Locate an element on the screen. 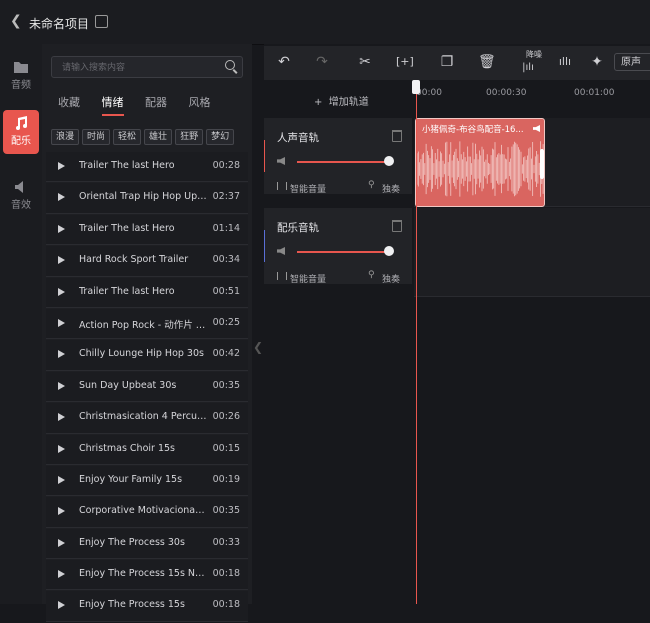  trash-icon: 🗑 is located at coordinates (487, 62).